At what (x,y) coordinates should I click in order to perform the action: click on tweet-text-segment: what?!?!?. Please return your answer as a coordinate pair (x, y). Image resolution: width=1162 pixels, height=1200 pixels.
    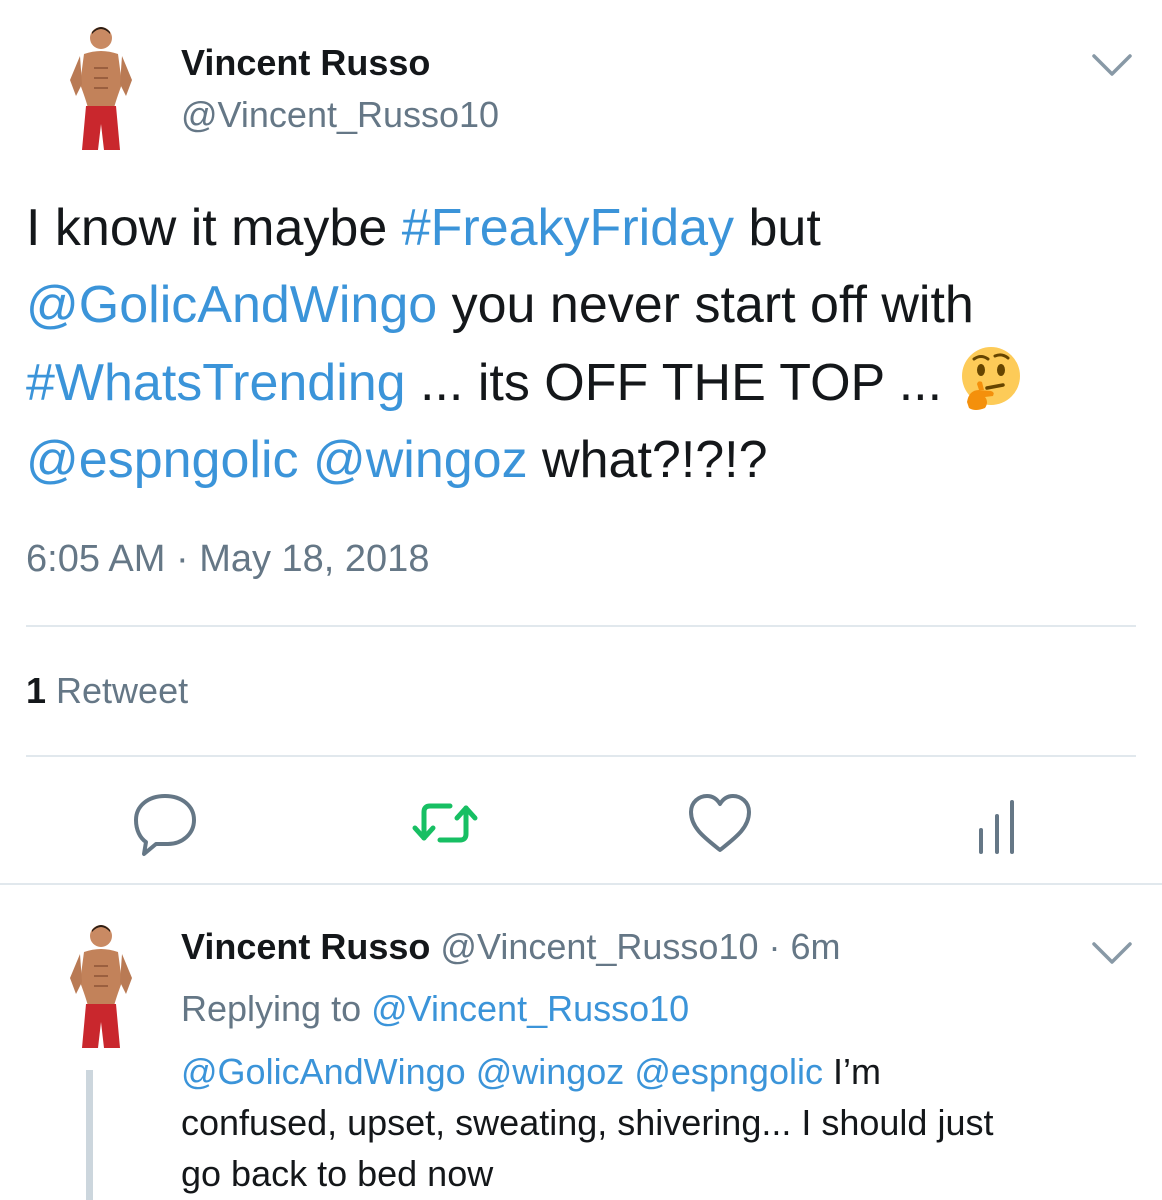
    Looking at the image, I should click on (647, 460).